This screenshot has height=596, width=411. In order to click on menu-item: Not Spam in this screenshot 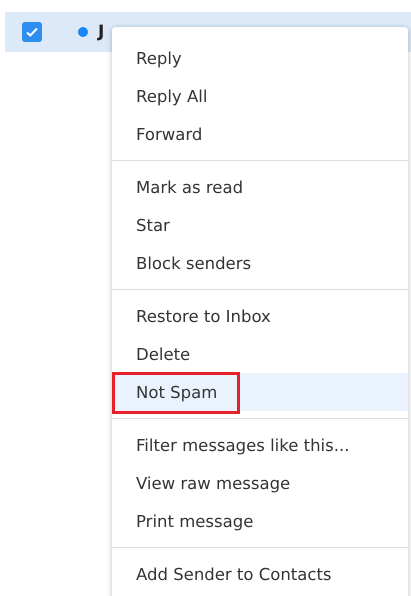, I will do `click(260, 392)`.